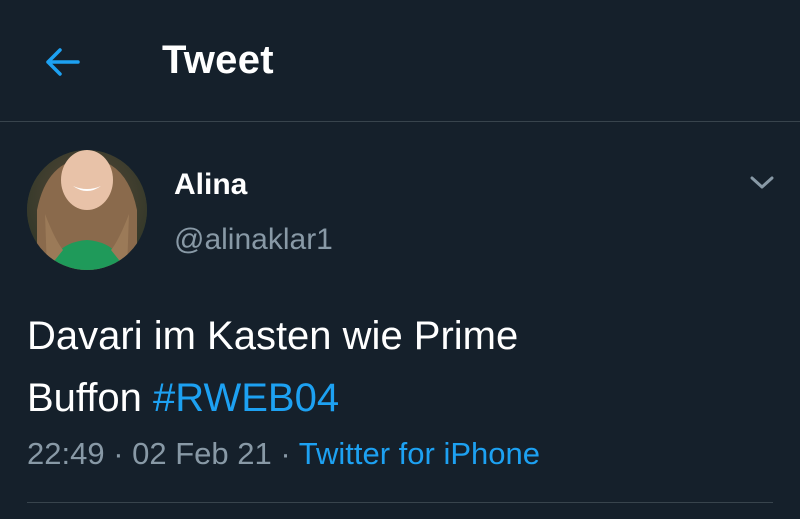  What do you see at coordinates (218, 60) in the screenshot?
I see `page-title: Tweet` at bounding box center [218, 60].